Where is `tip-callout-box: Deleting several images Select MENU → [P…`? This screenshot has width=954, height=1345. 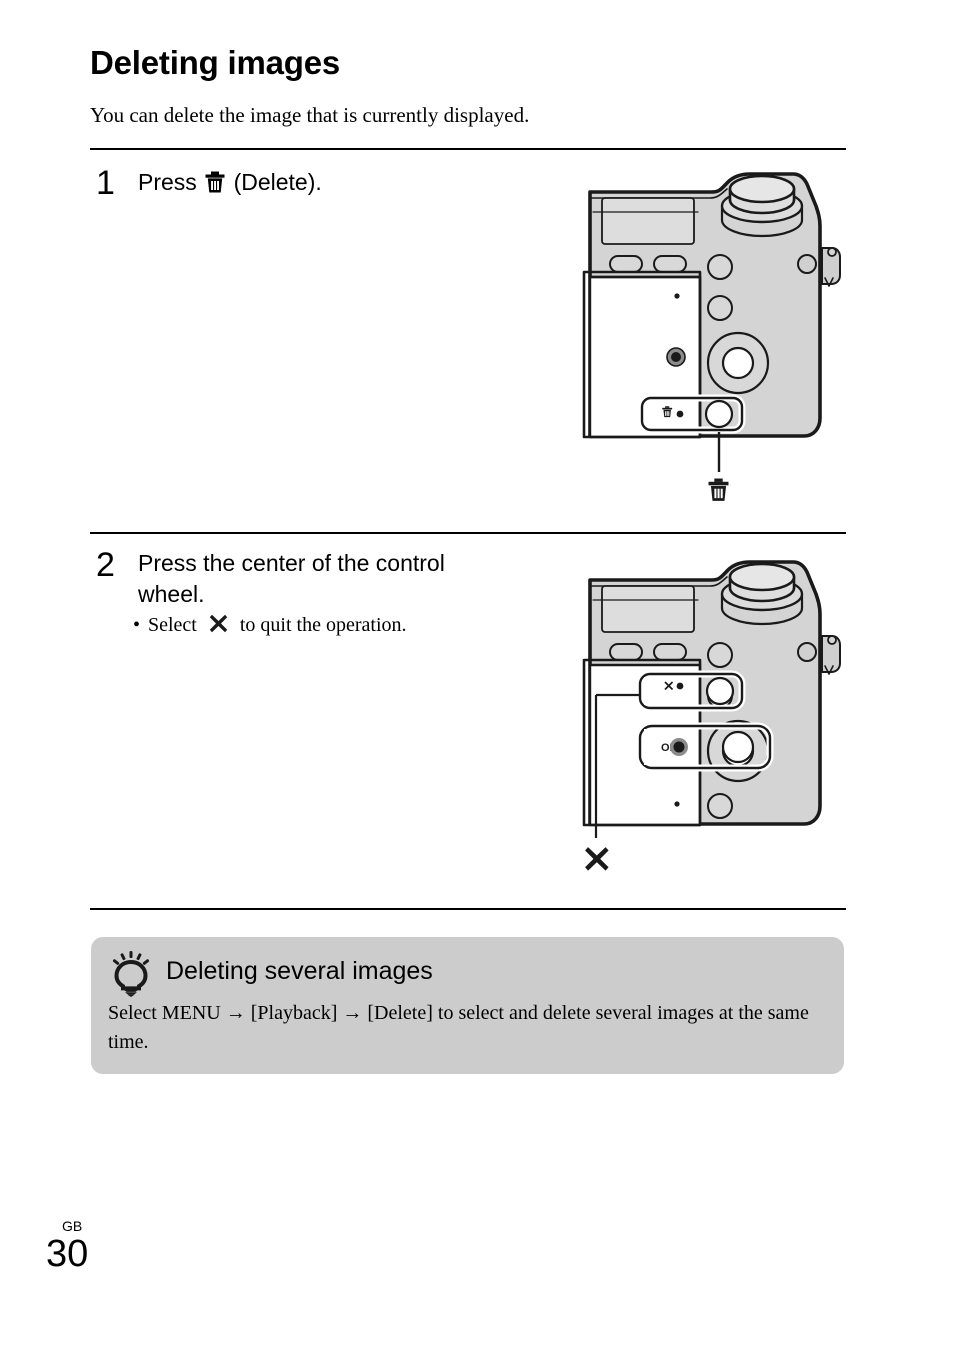 tip-callout-box: Deleting several images Select MENU → [P… is located at coordinates (467, 1005).